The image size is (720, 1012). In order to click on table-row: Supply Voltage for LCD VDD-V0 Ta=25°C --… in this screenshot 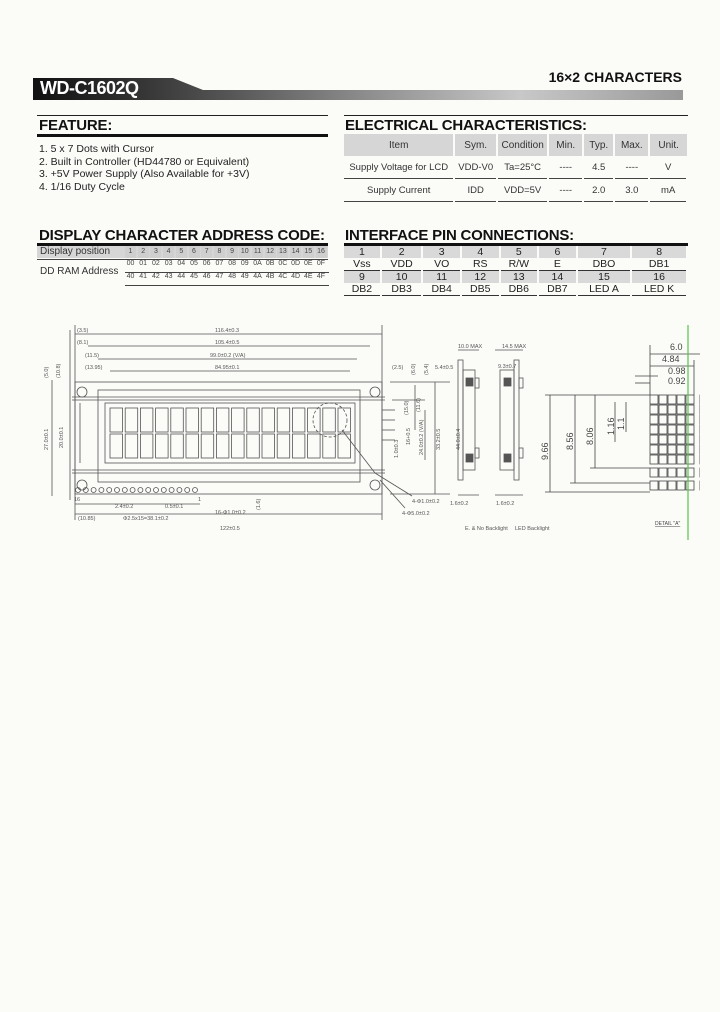, I will do `click(516, 167)`.